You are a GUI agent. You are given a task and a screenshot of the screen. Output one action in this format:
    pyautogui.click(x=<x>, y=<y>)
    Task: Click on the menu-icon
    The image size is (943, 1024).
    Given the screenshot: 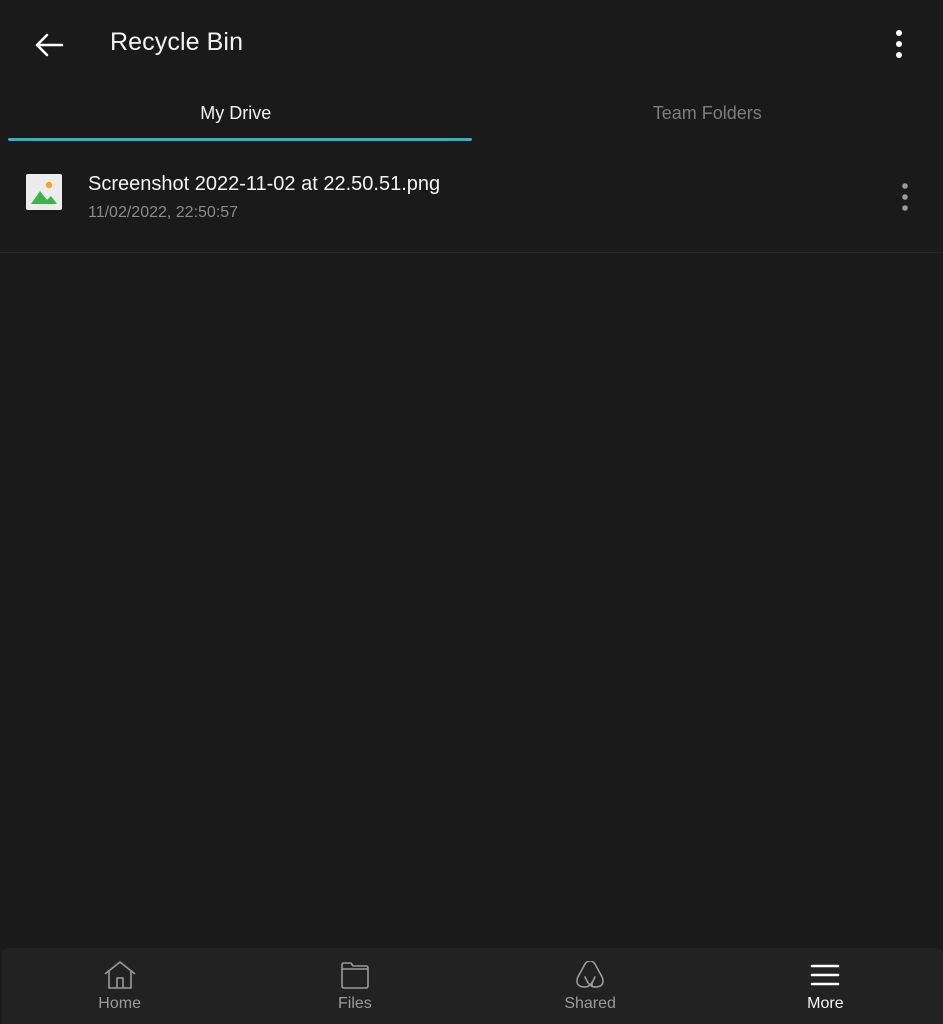 What is the action you would take?
    pyautogui.click(x=825, y=975)
    